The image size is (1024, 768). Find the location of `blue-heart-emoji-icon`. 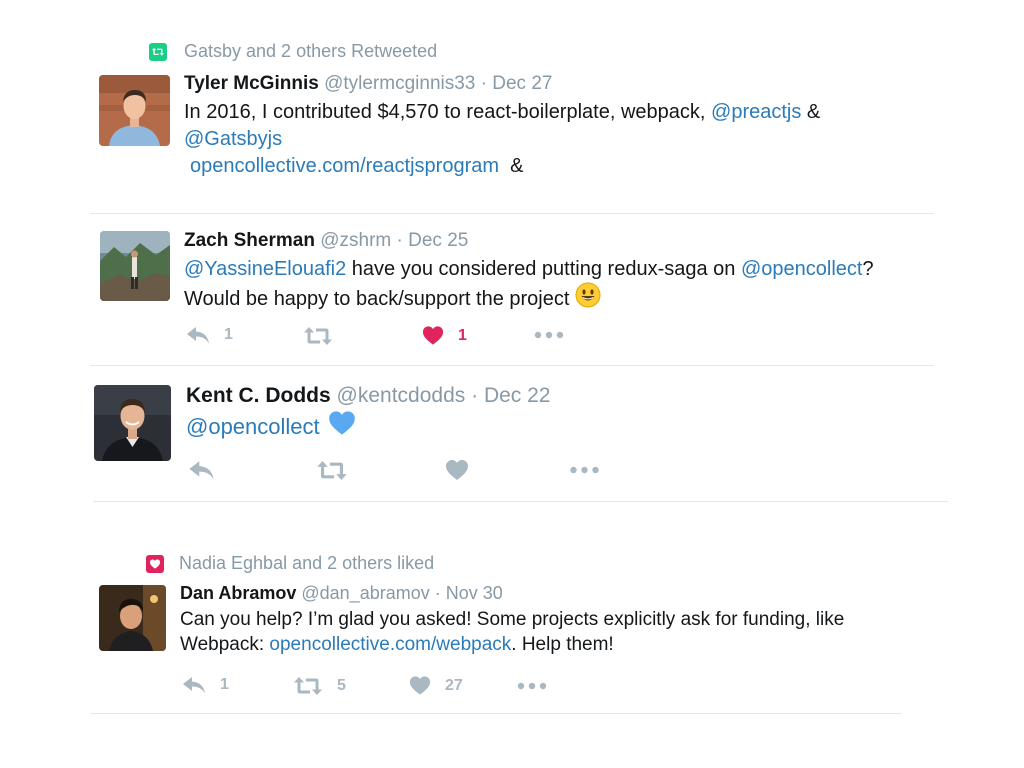

blue-heart-emoji-icon is located at coordinates (342, 427).